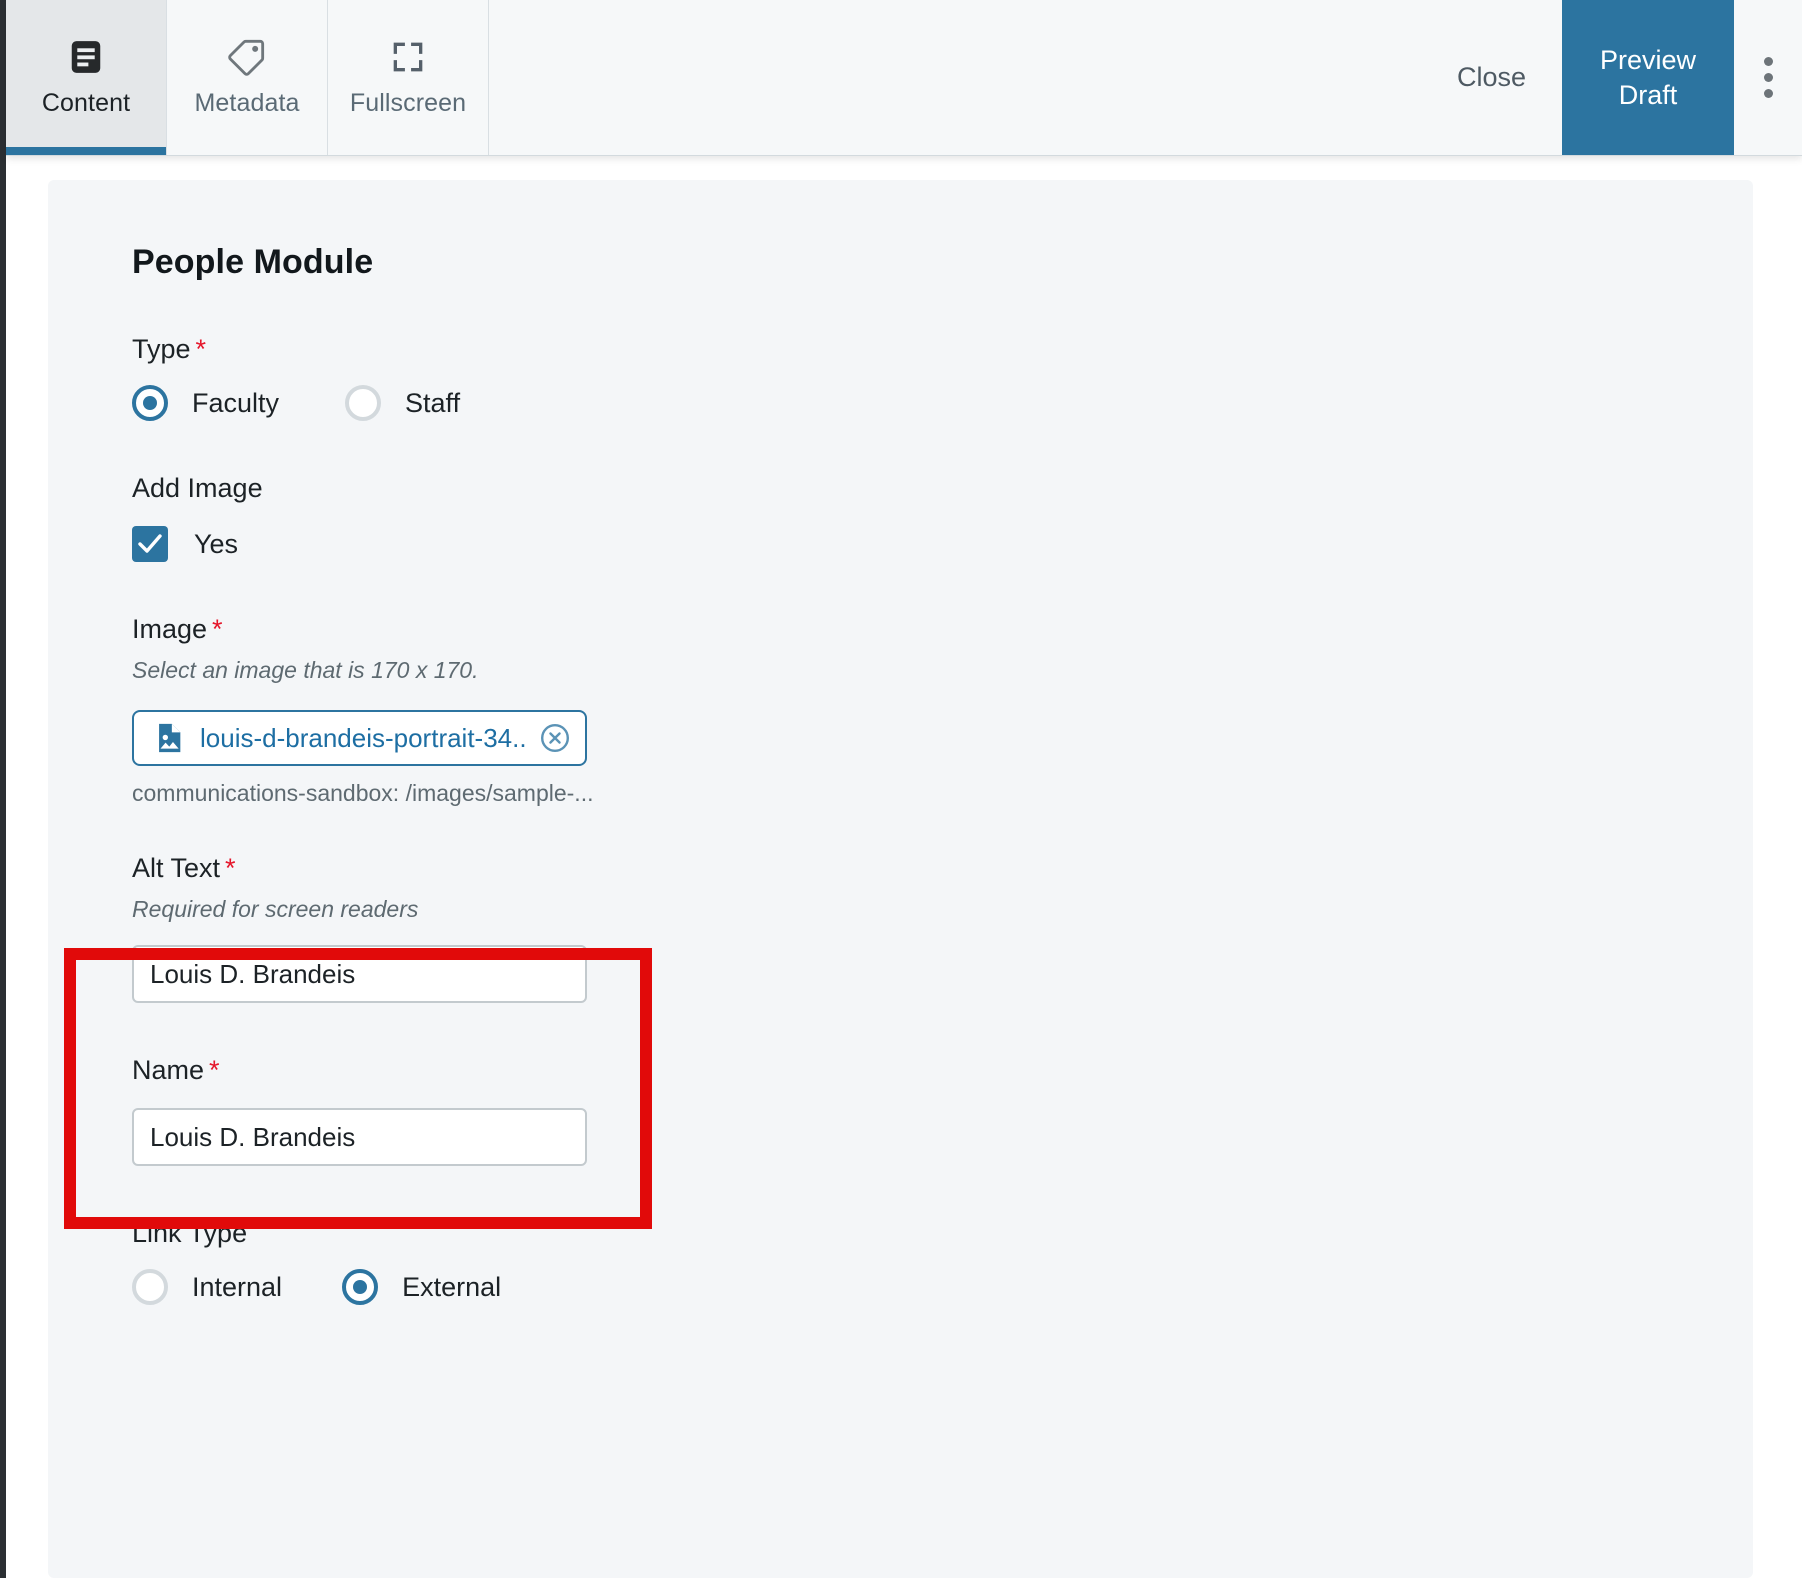  Describe the element at coordinates (452, 1286) in the screenshot. I see `radio-external-label: External` at that location.